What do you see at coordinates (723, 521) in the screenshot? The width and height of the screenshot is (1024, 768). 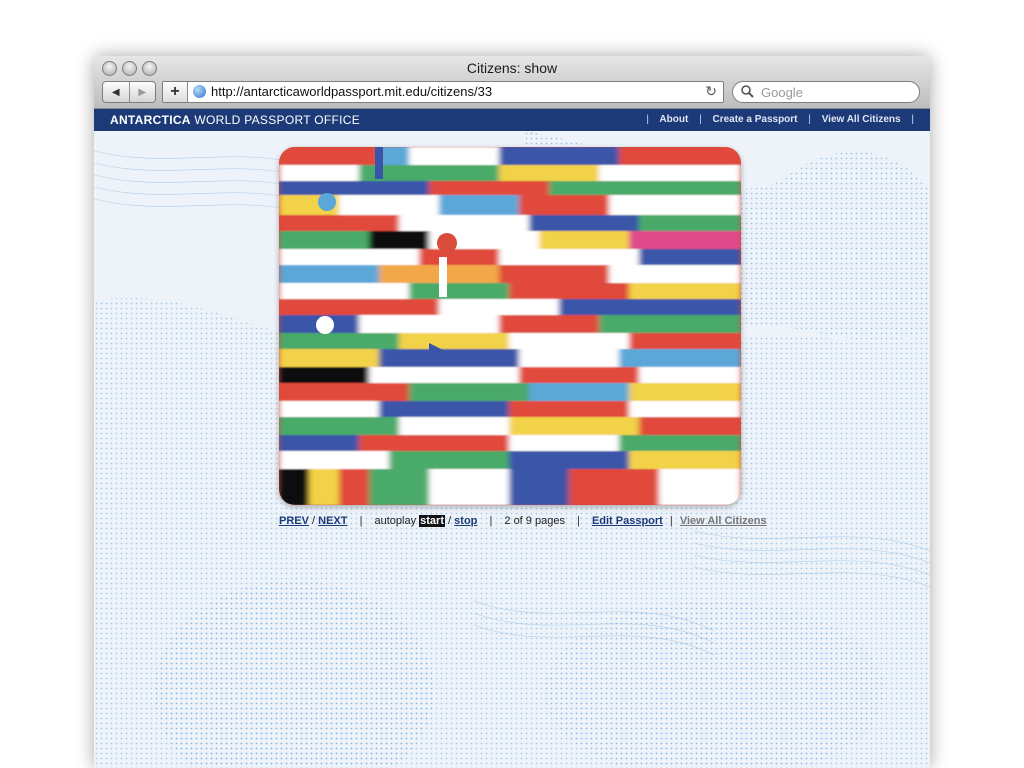 I see `view-all-citizens-link: View All Citizens` at bounding box center [723, 521].